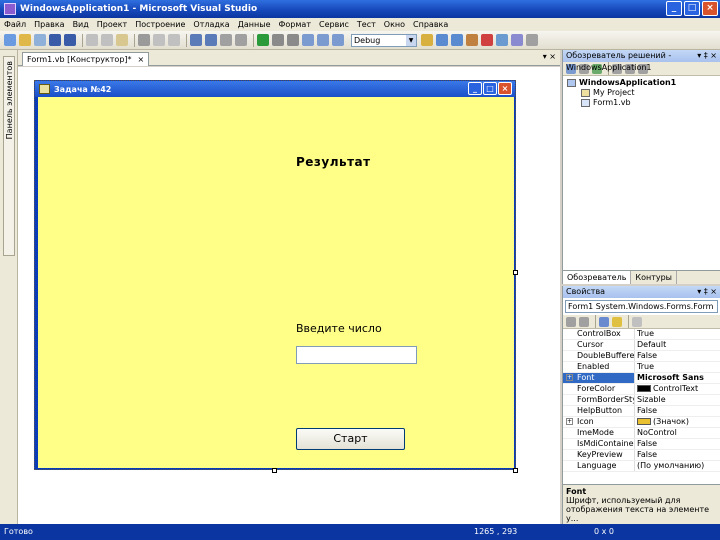 Image resolution: width=720 pixels, height=540 pixels. What do you see at coordinates (144, 40) in the screenshot?
I see `find-icon` at bounding box center [144, 40].